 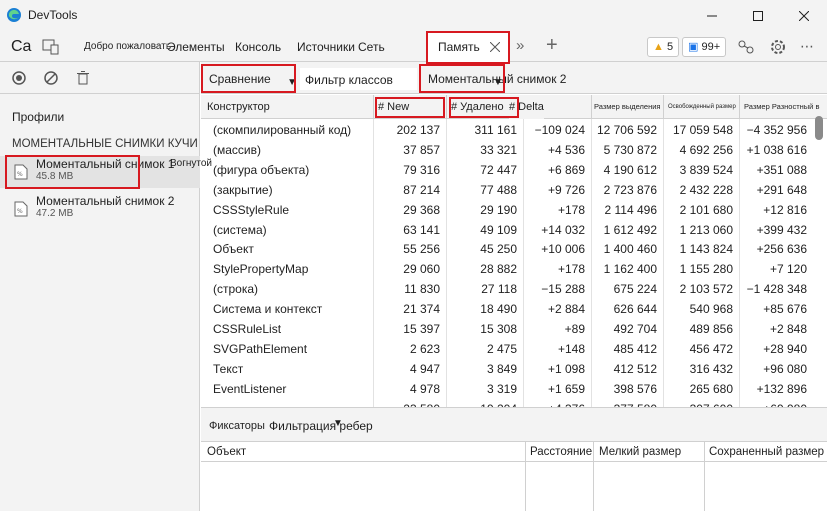 What do you see at coordinates (421, 189) in the screenshot?
I see `value-cell: 87 214` at bounding box center [421, 189].